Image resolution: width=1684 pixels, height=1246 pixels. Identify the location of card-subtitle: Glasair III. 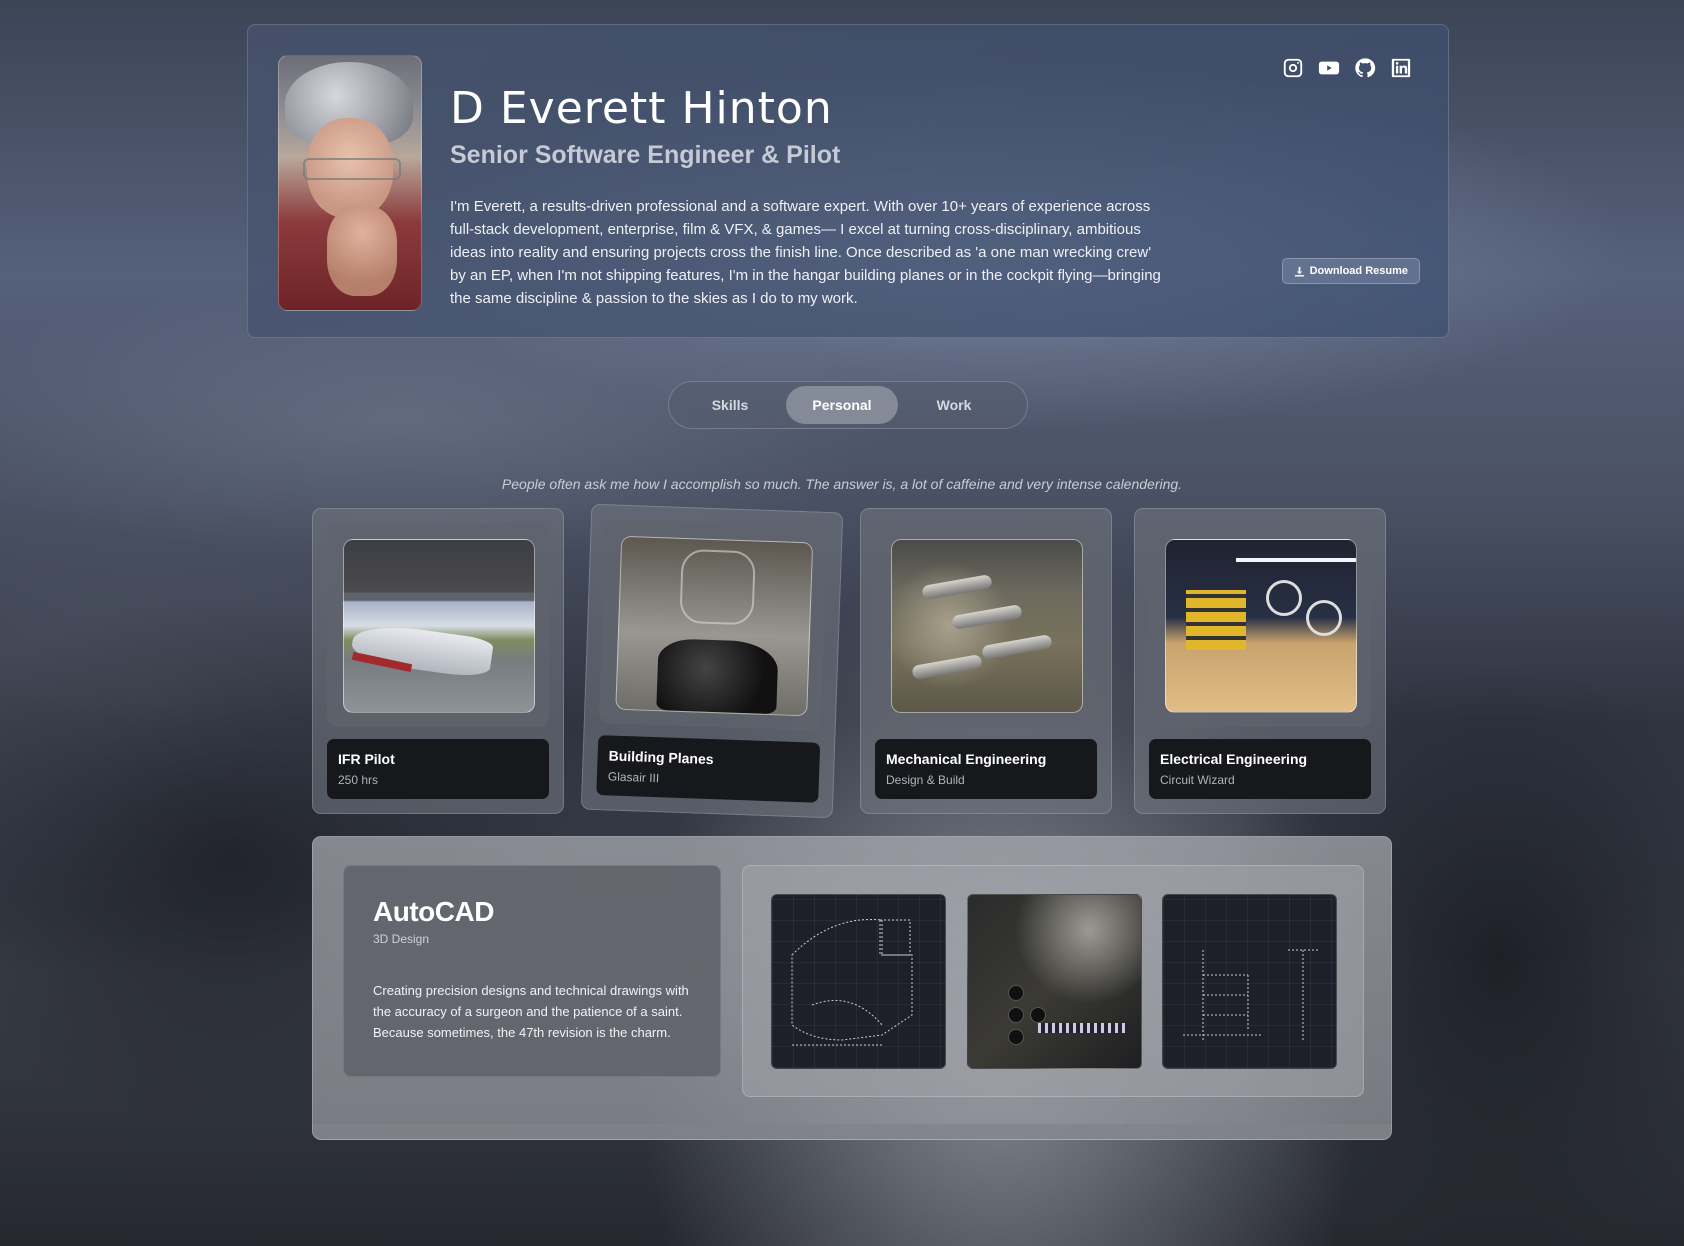
(633, 777).